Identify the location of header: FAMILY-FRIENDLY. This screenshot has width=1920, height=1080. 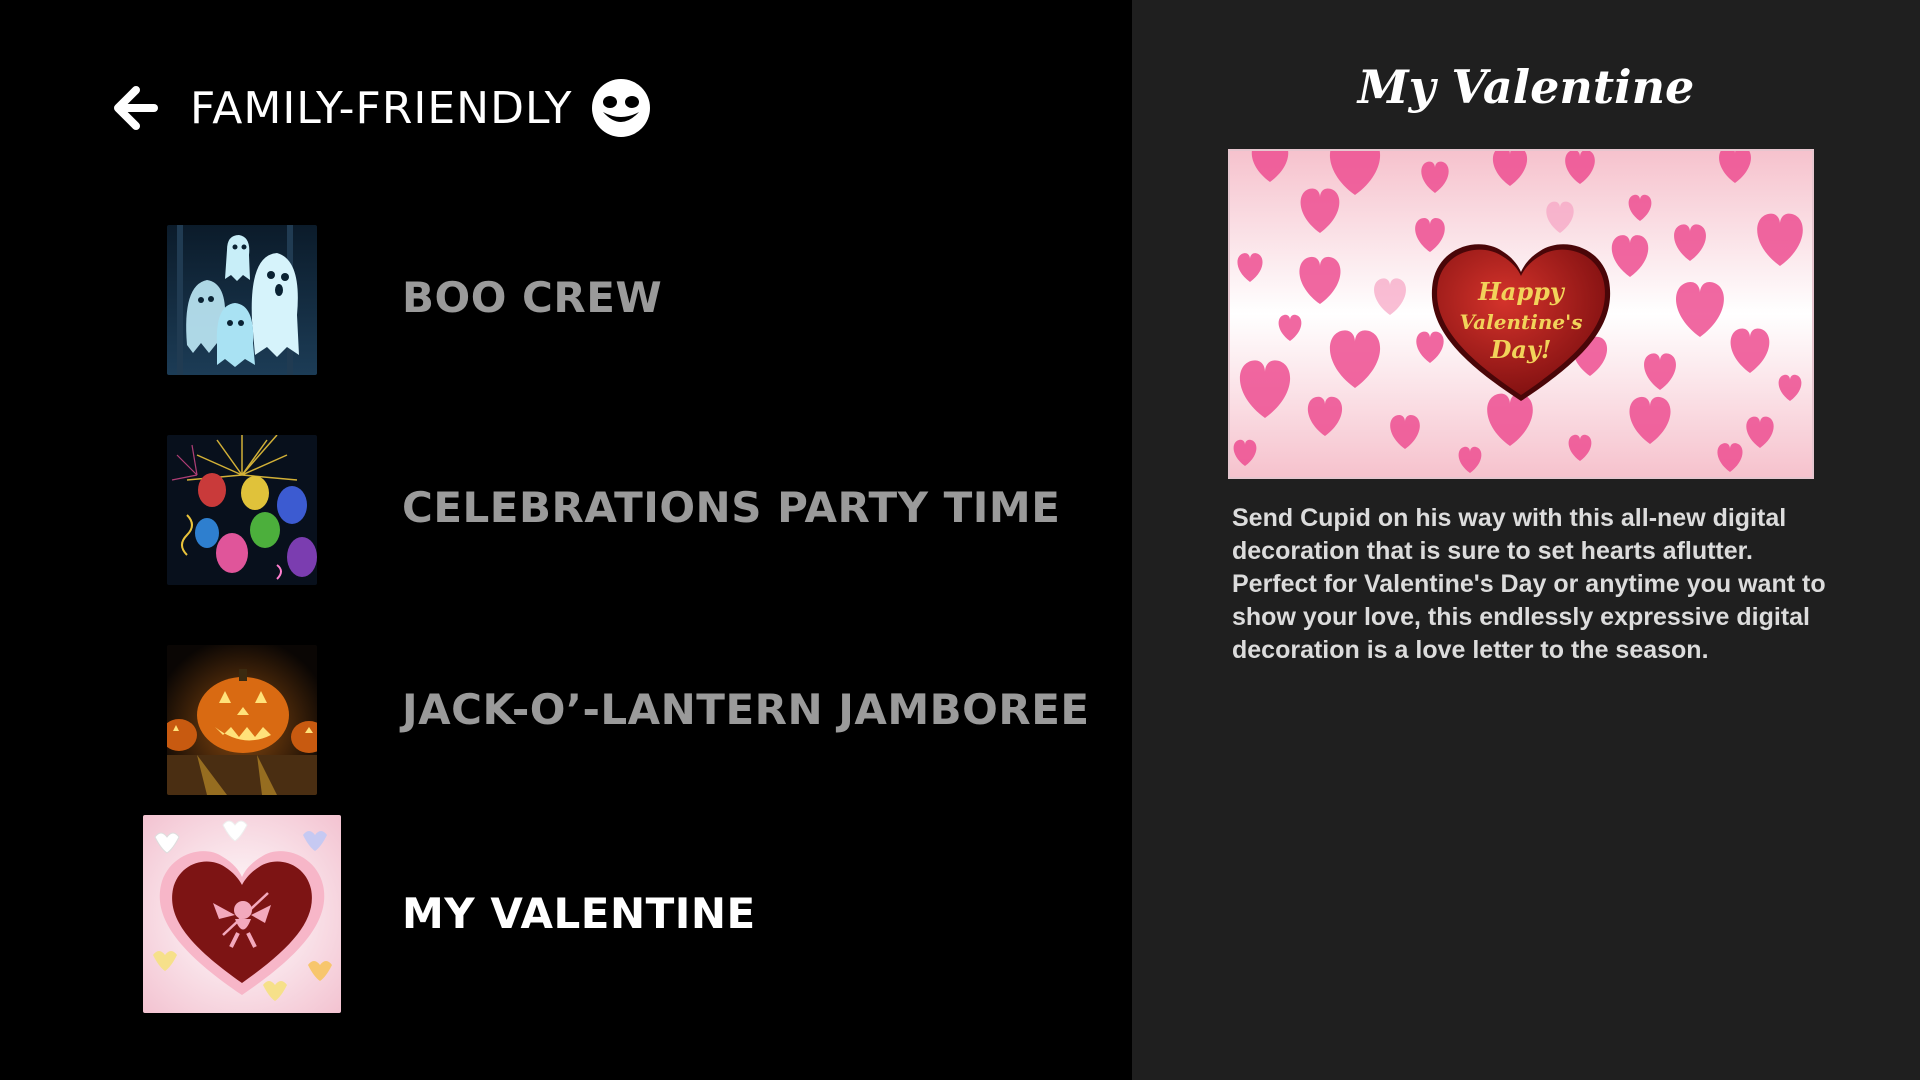
(381, 108).